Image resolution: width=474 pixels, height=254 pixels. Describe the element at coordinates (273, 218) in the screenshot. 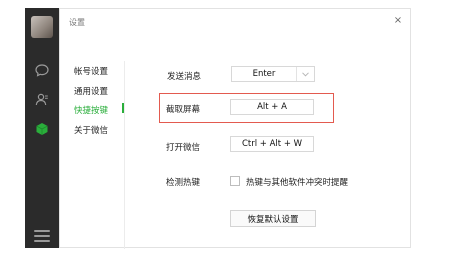

I see `restore-defaults-button: 恢复默认设置` at that location.